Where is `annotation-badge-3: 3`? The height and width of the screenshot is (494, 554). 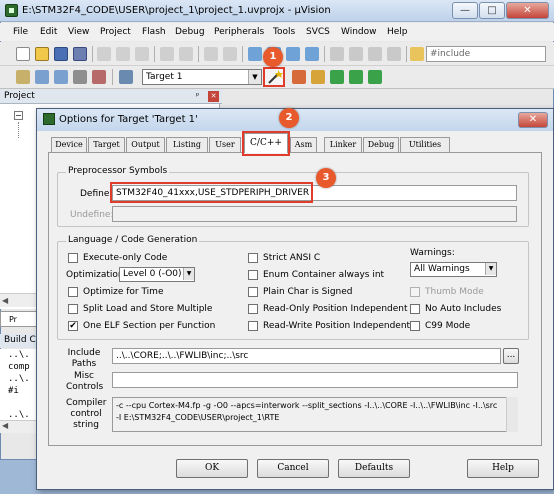 annotation-badge-3: 3 is located at coordinates (326, 178).